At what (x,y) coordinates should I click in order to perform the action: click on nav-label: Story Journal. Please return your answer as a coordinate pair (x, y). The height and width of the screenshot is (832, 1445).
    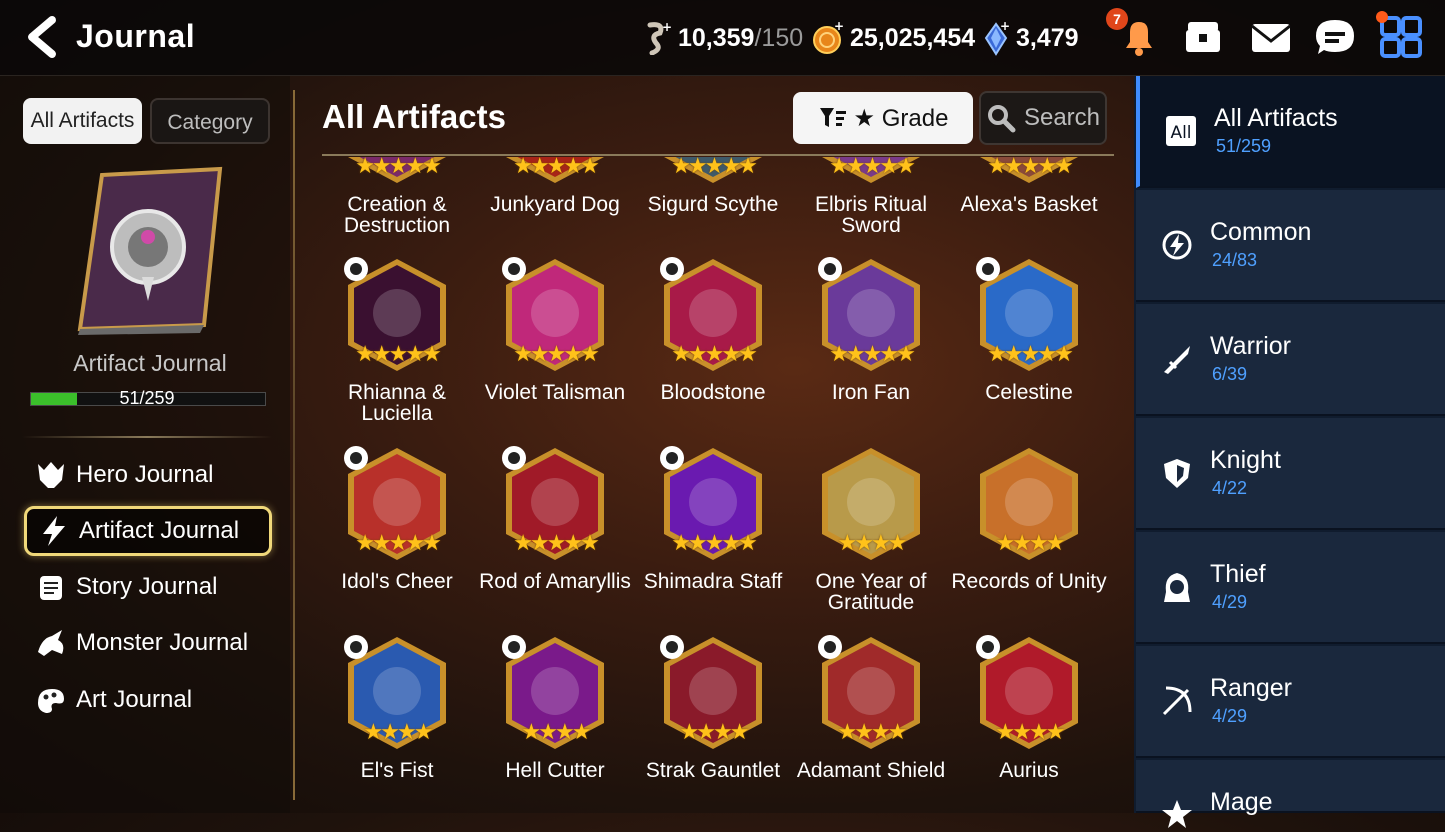
    Looking at the image, I should click on (147, 586).